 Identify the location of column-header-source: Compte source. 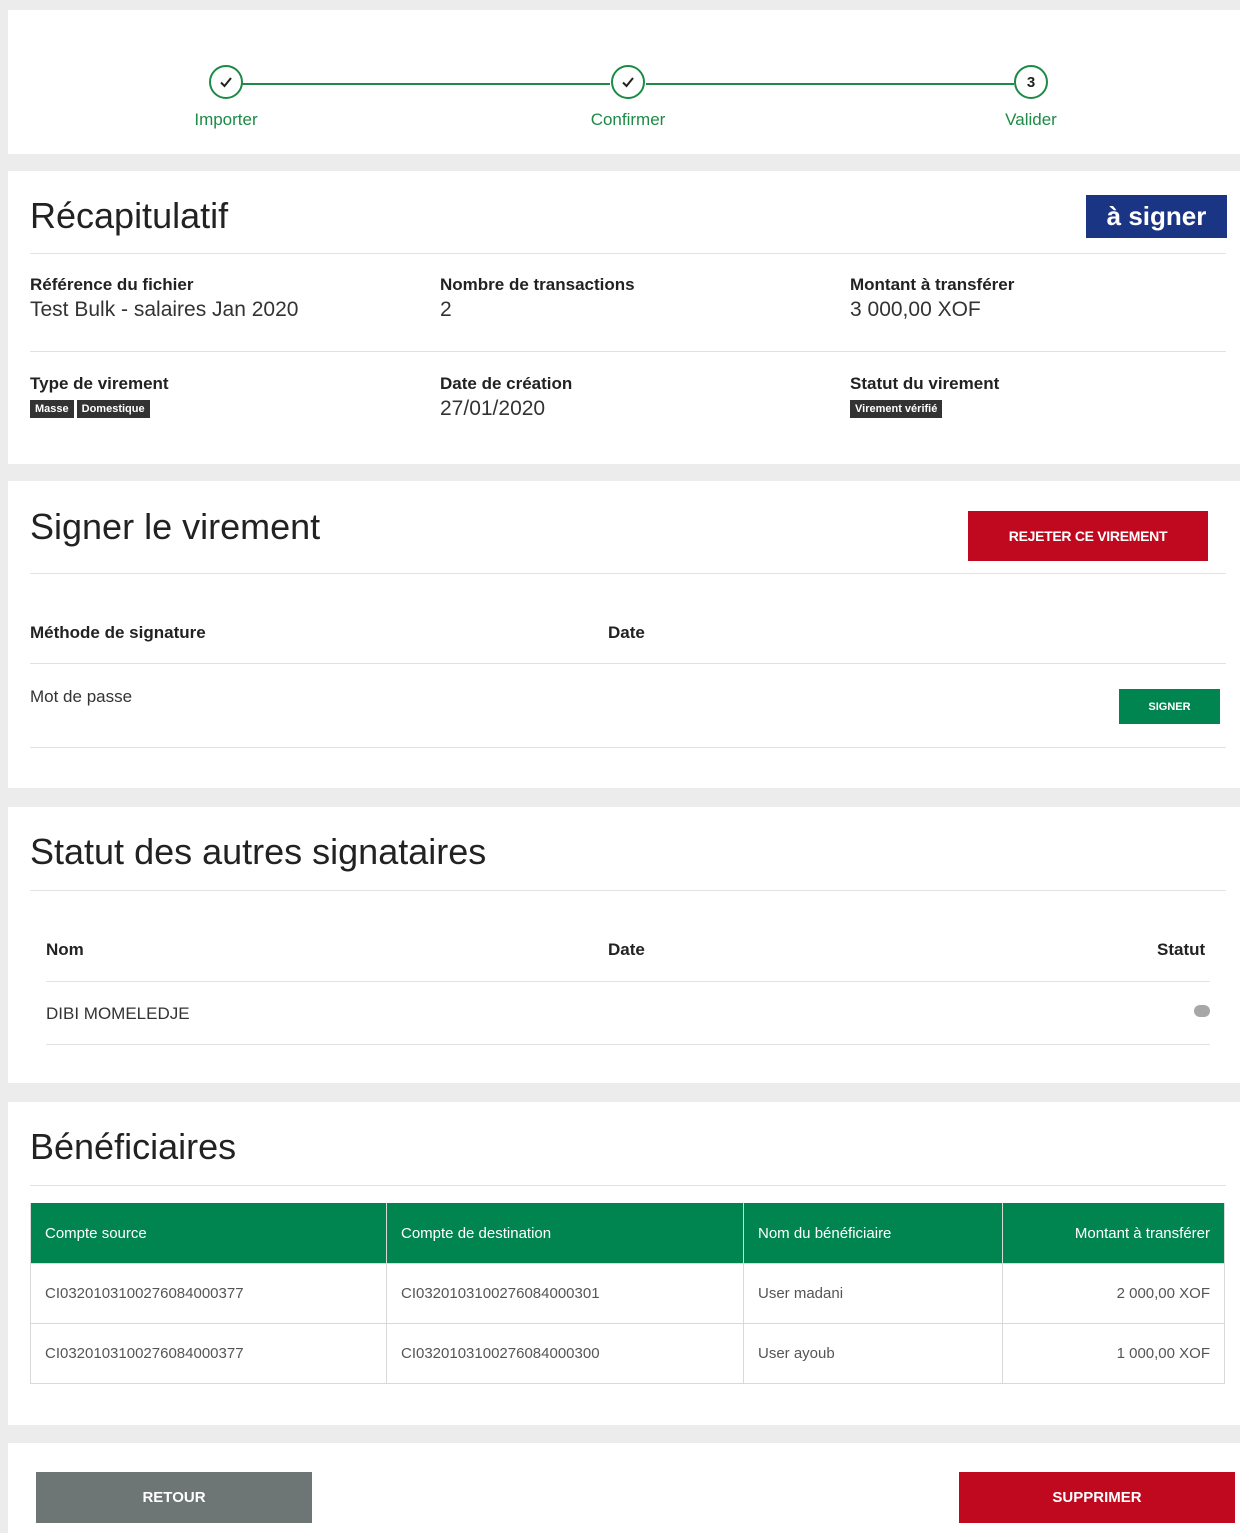
(208, 1233).